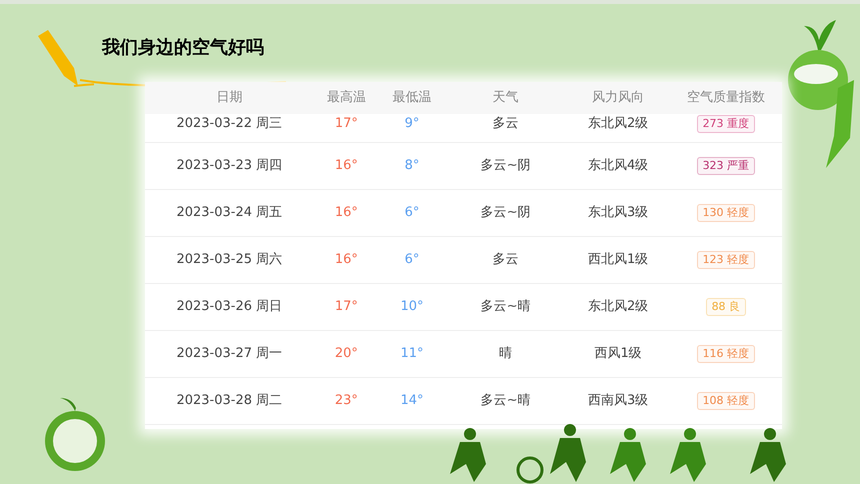 The image size is (860, 484). What do you see at coordinates (346, 401) in the screenshot?
I see `table-cell-text: 23°` at bounding box center [346, 401].